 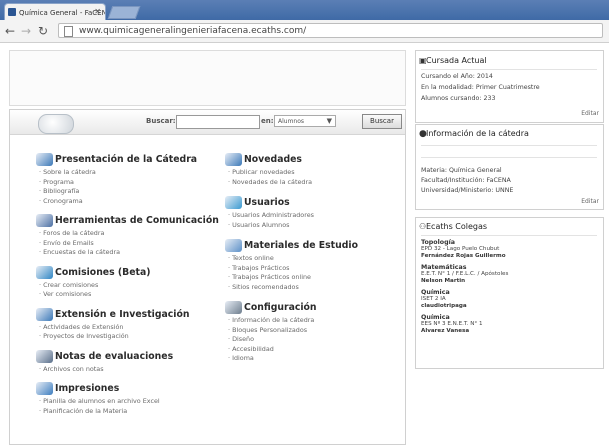 I want to click on menu-link-label: Planilla de alumnos en archivo Excel, so click(x=101, y=401).